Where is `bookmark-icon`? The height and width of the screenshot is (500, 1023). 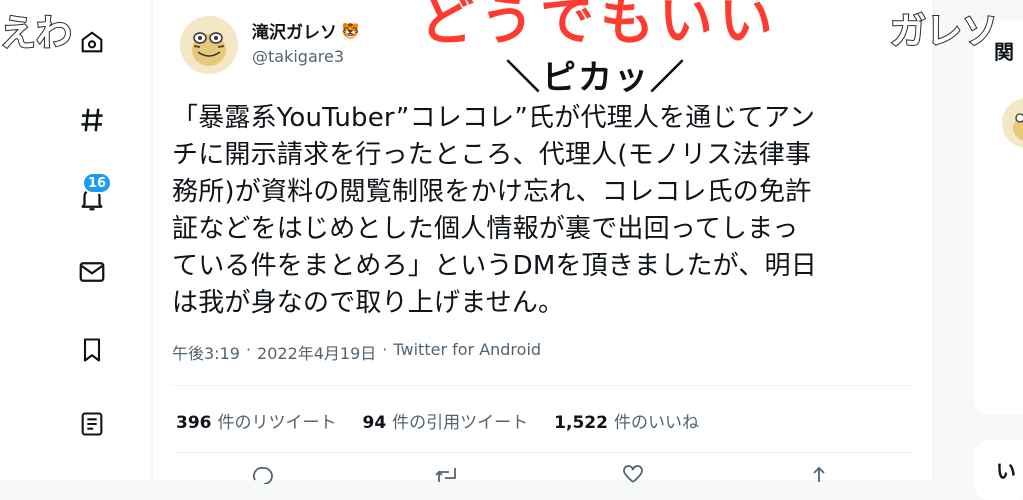
bookmark-icon is located at coordinates (92, 350).